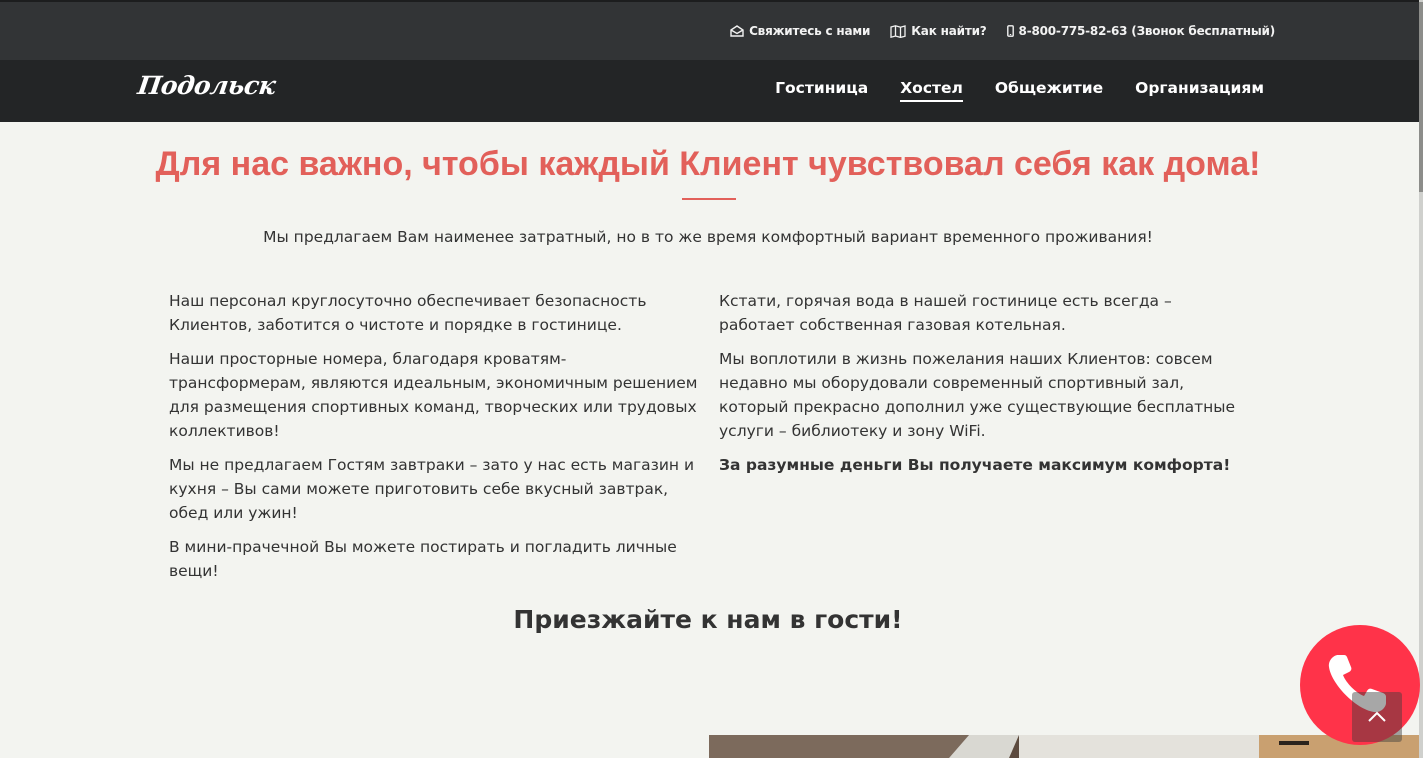  I want to click on chevron-up-icon, so click(1377, 716).